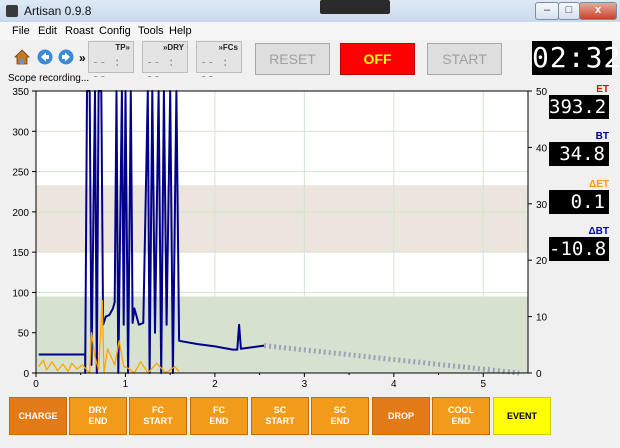  What do you see at coordinates (602, 136) in the screenshot?
I see `bt-label: BT` at bounding box center [602, 136].